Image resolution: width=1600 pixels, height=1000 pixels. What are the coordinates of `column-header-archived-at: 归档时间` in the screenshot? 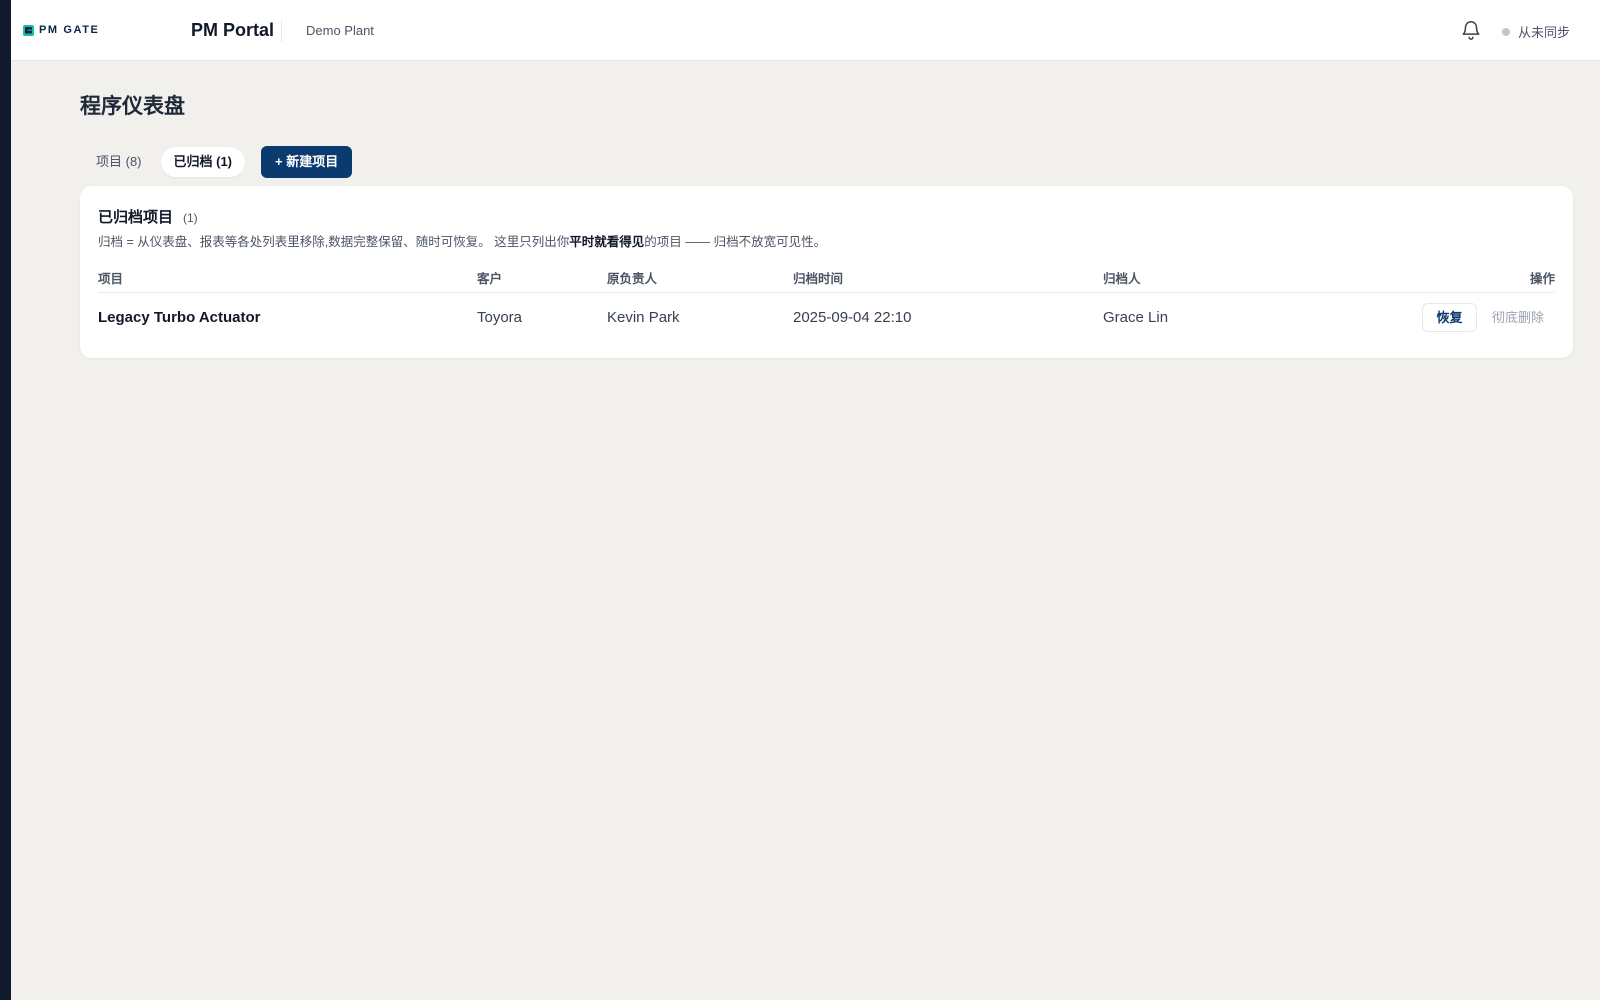 It's located at (818, 279).